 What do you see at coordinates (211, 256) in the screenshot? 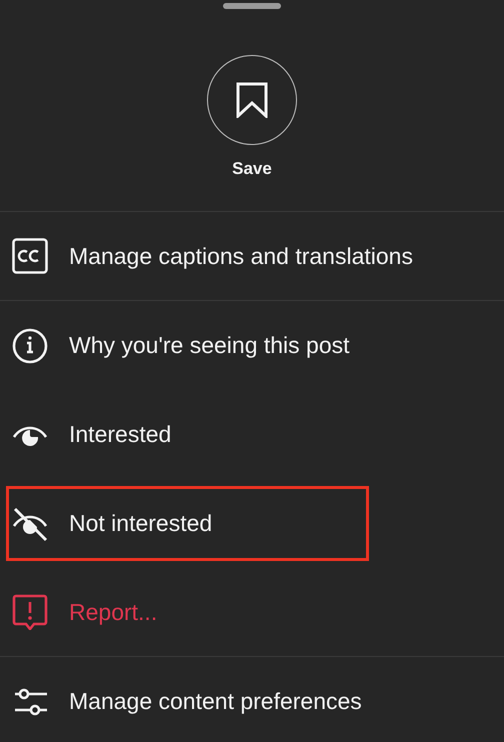
I see `menu-item: Manage captions and translations` at bounding box center [211, 256].